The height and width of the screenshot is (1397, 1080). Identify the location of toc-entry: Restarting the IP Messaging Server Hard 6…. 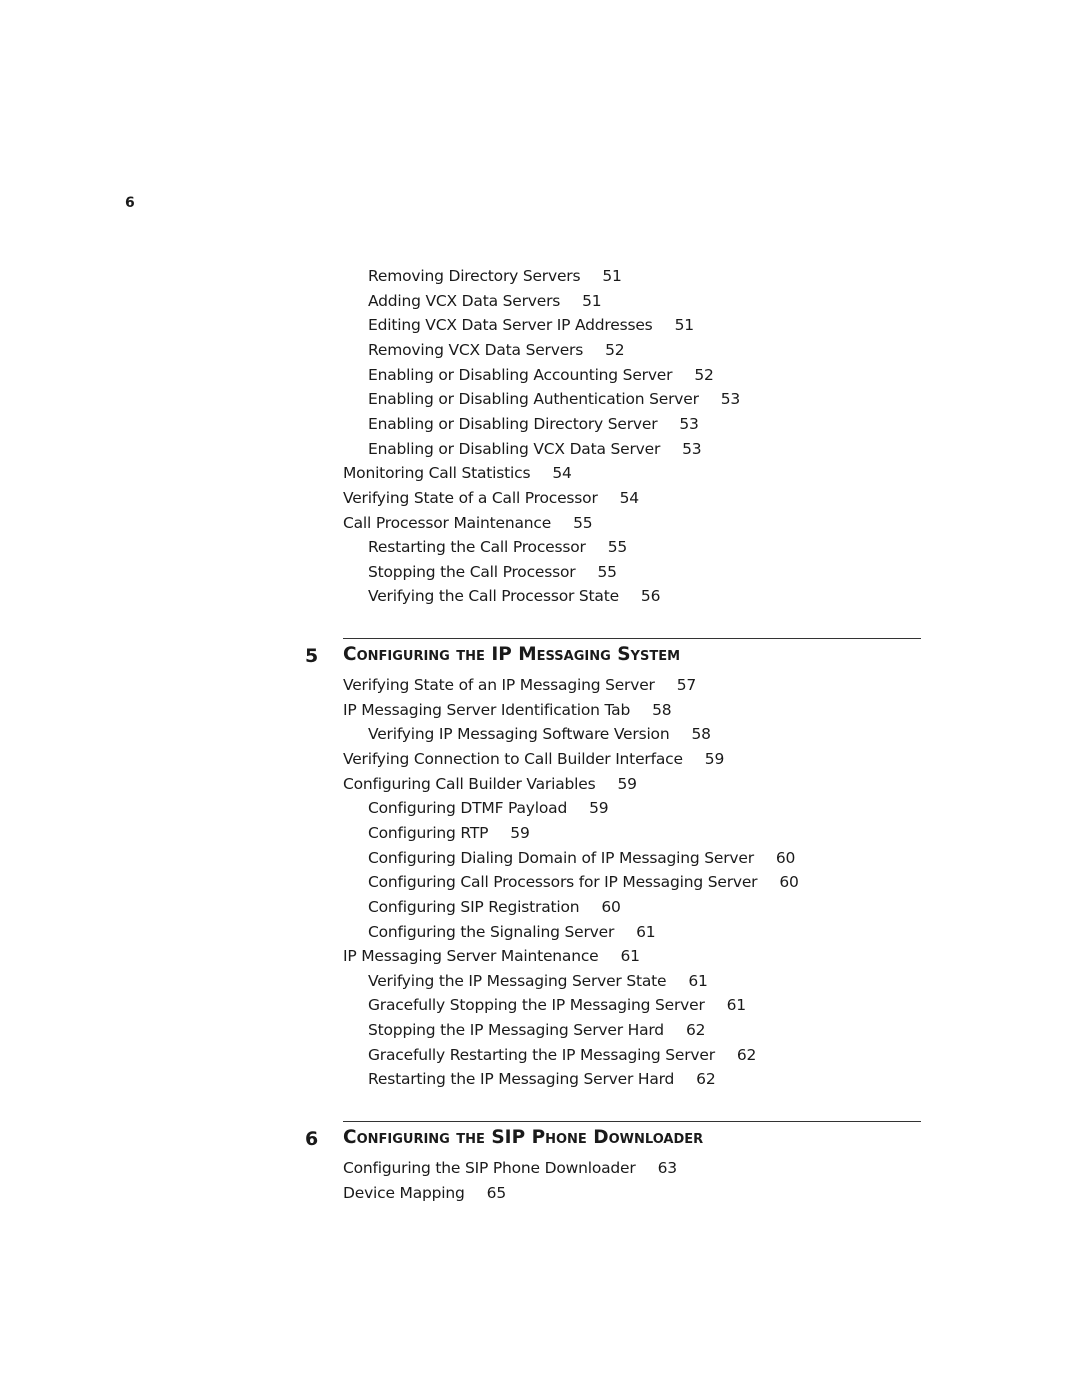
(542, 1079).